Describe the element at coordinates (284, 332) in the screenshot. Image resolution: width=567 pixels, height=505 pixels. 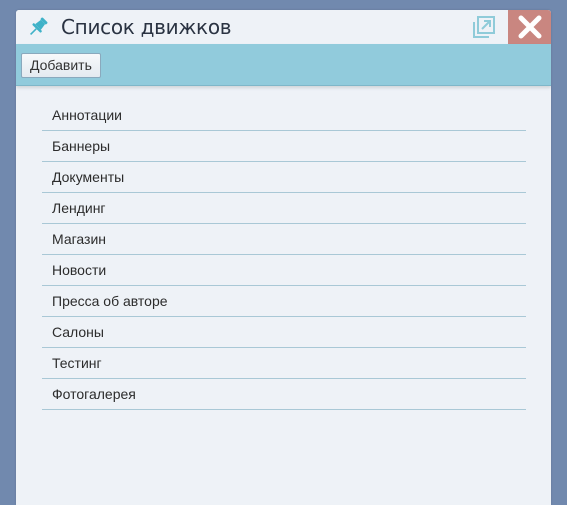
I see `list-item: Салоны` at that location.